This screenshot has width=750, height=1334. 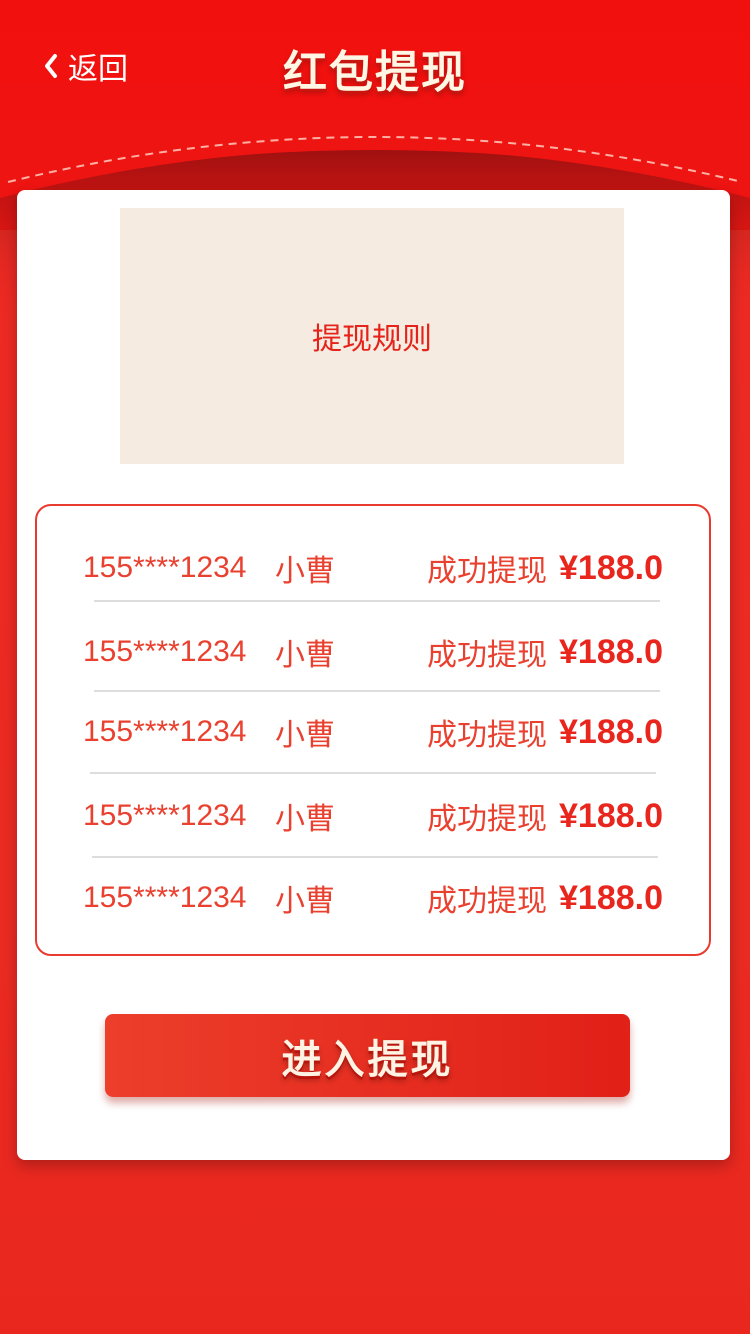 I want to click on page-title: 红包提现, so click(x=375, y=72).